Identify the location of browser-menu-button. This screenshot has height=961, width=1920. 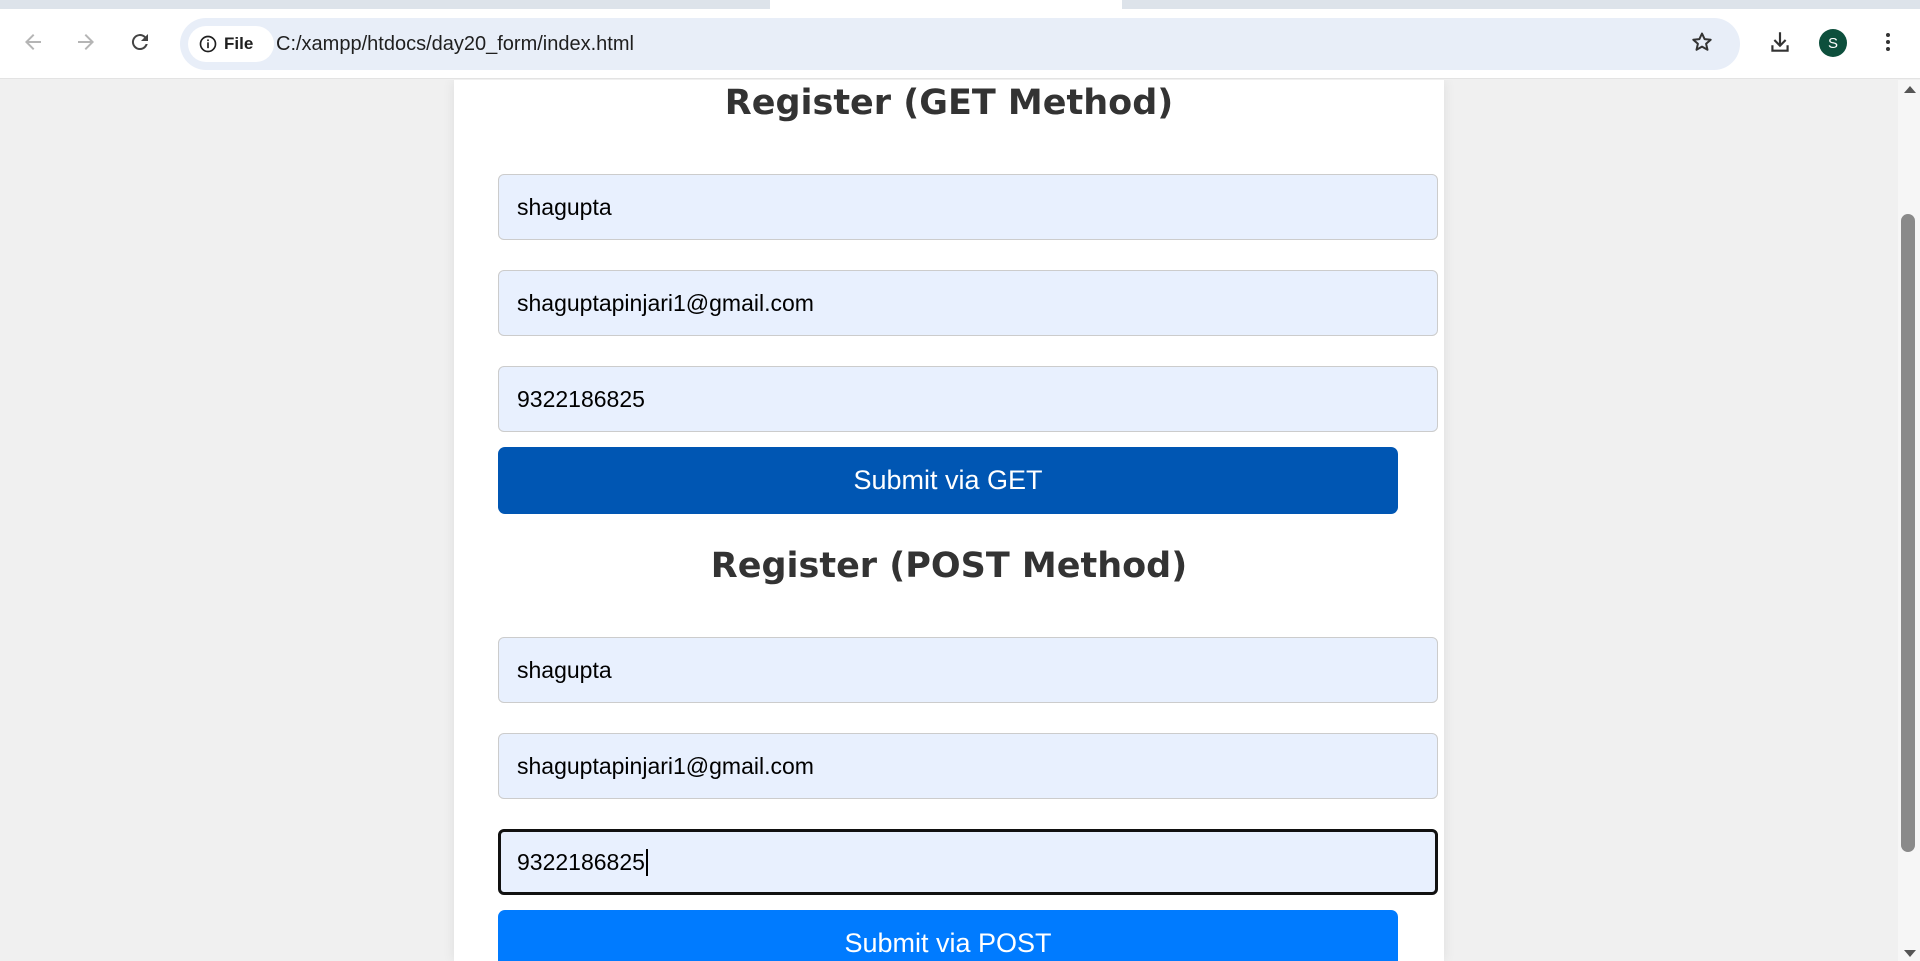
(1888, 42).